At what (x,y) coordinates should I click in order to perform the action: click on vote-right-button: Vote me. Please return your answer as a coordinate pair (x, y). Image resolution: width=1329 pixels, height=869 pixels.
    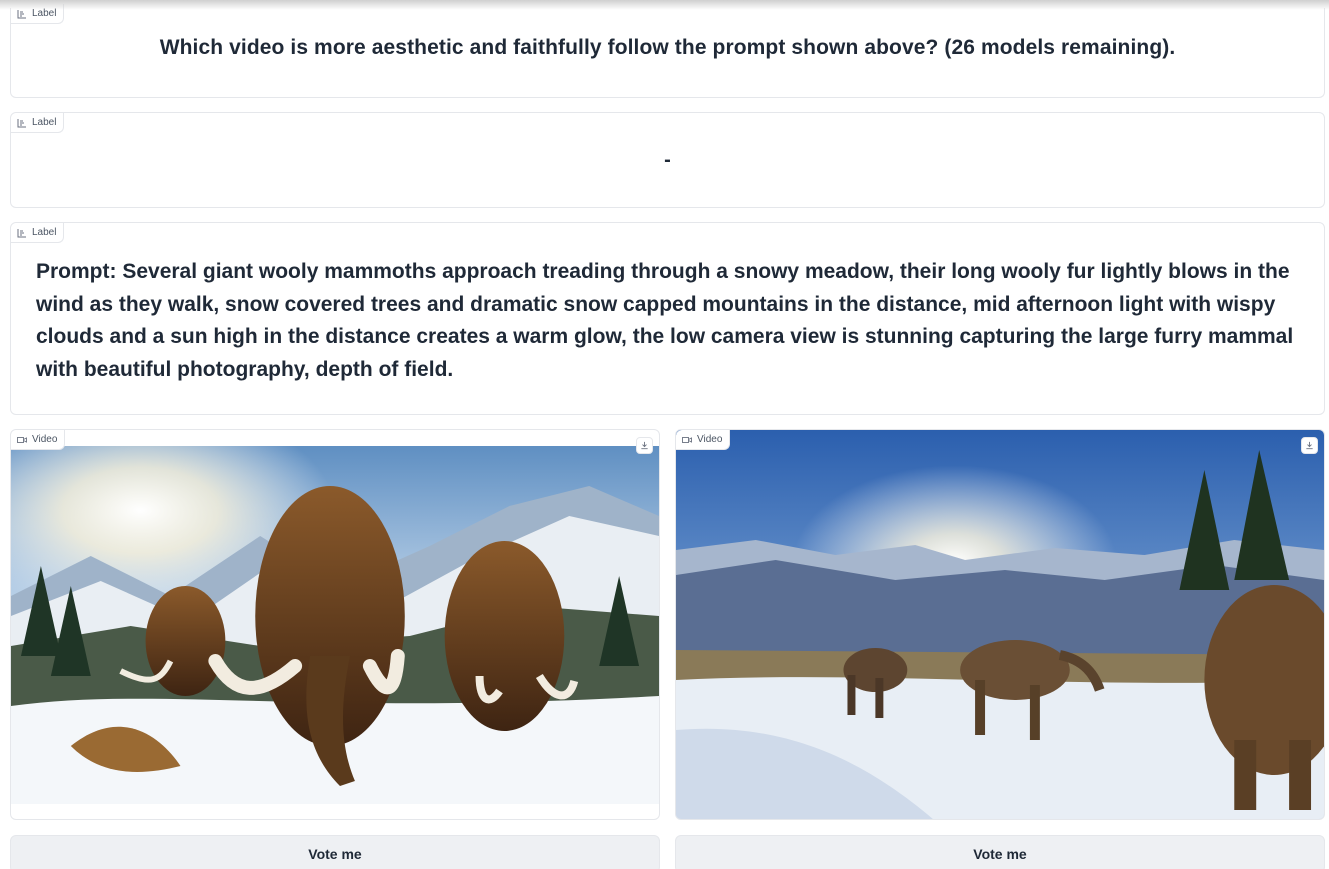
    Looking at the image, I should click on (1000, 852).